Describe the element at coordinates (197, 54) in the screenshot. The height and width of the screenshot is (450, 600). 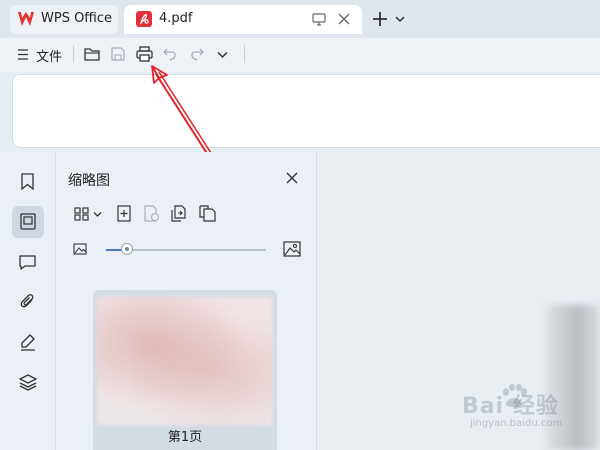
I see `redo-icon` at that location.